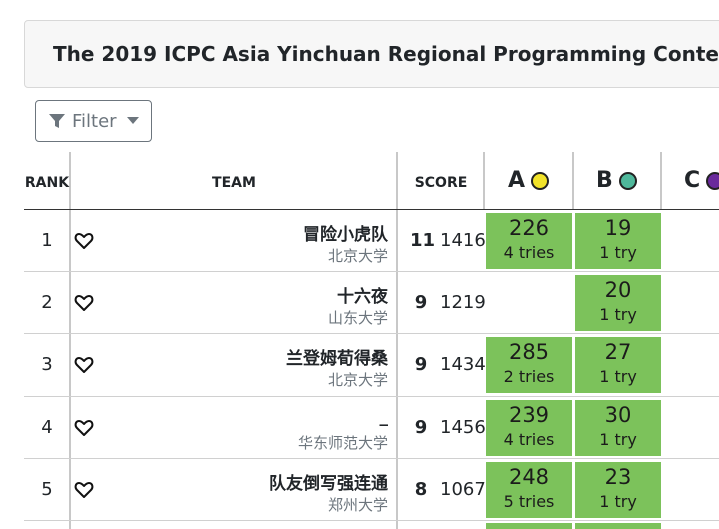 The height and width of the screenshot is (529, 719). What do you see at coordinates (463, 364) in the screenshot?
I see `penalty-time: 1434` at bounding box center [463, 364].